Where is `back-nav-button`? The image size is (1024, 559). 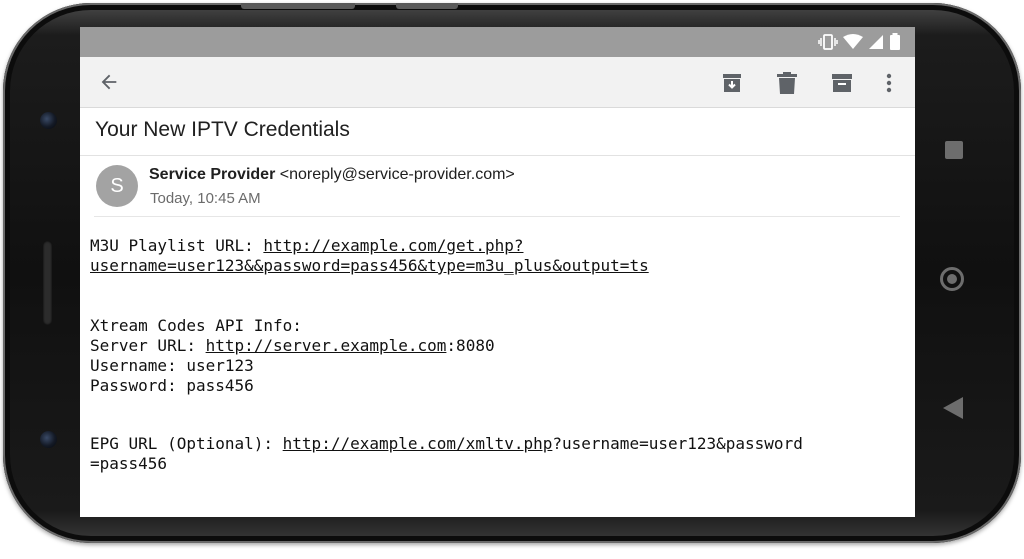 back-nav-button is located at coordinates (953, 408).